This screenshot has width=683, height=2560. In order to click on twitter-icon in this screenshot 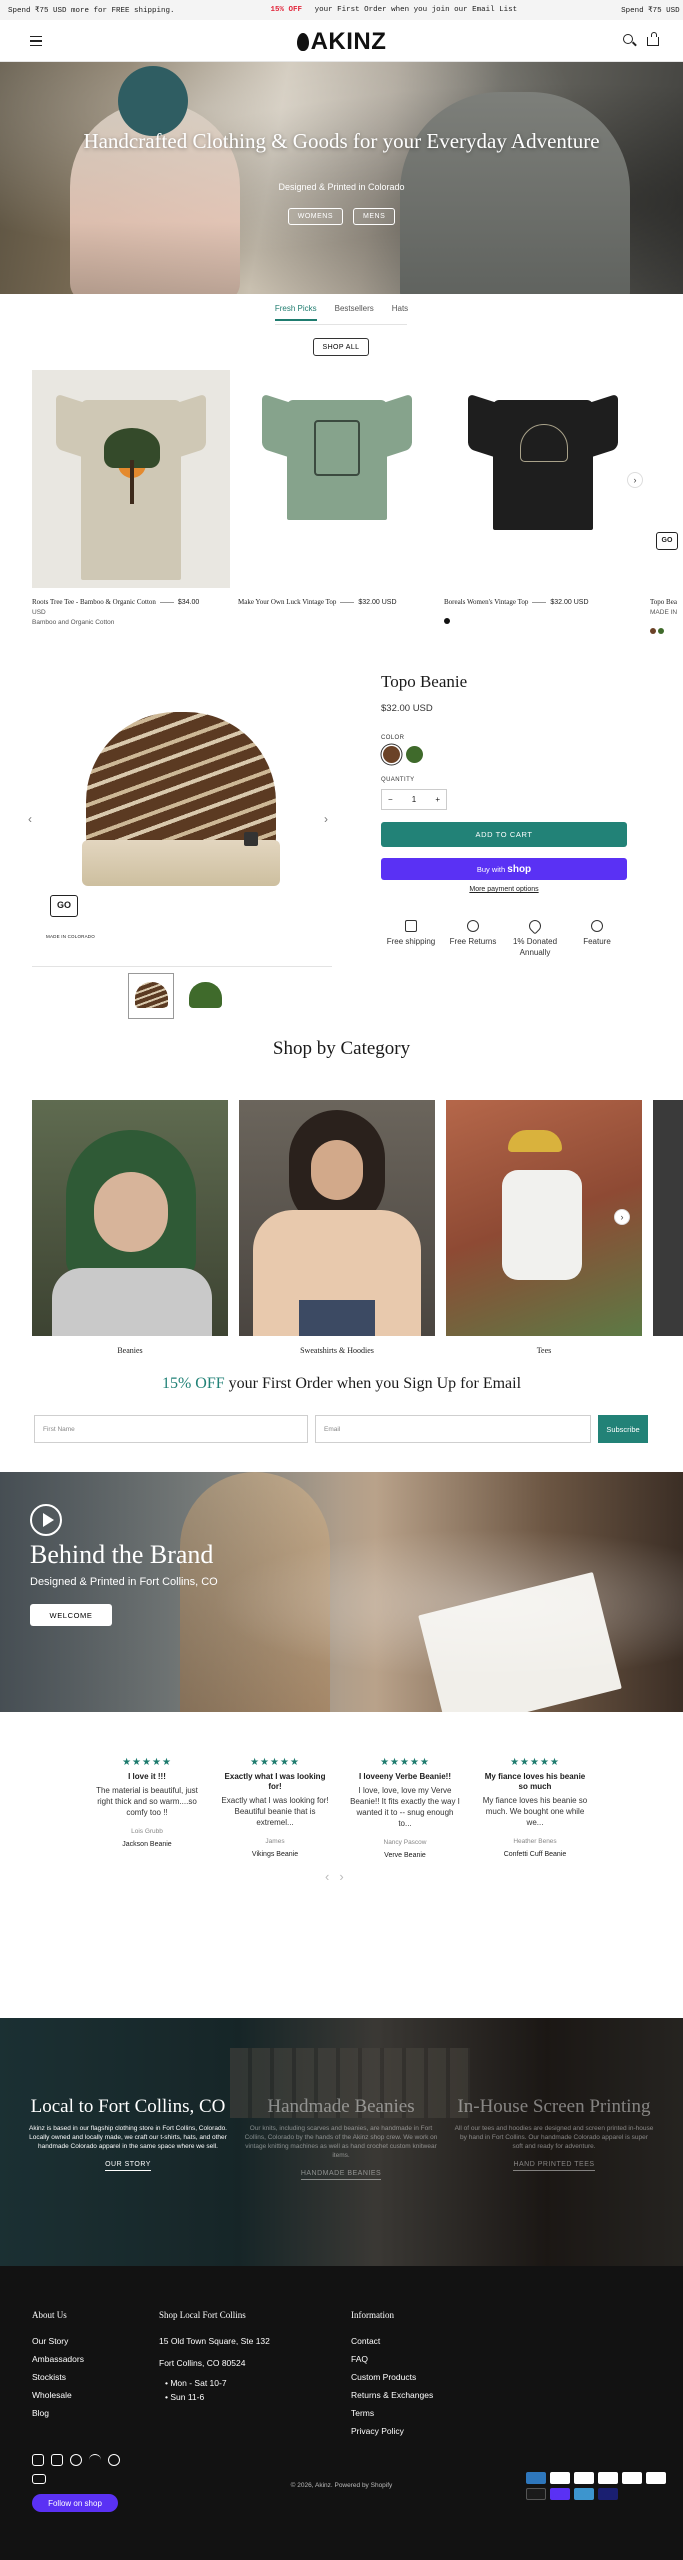, I will do `click(95, 2460)`.